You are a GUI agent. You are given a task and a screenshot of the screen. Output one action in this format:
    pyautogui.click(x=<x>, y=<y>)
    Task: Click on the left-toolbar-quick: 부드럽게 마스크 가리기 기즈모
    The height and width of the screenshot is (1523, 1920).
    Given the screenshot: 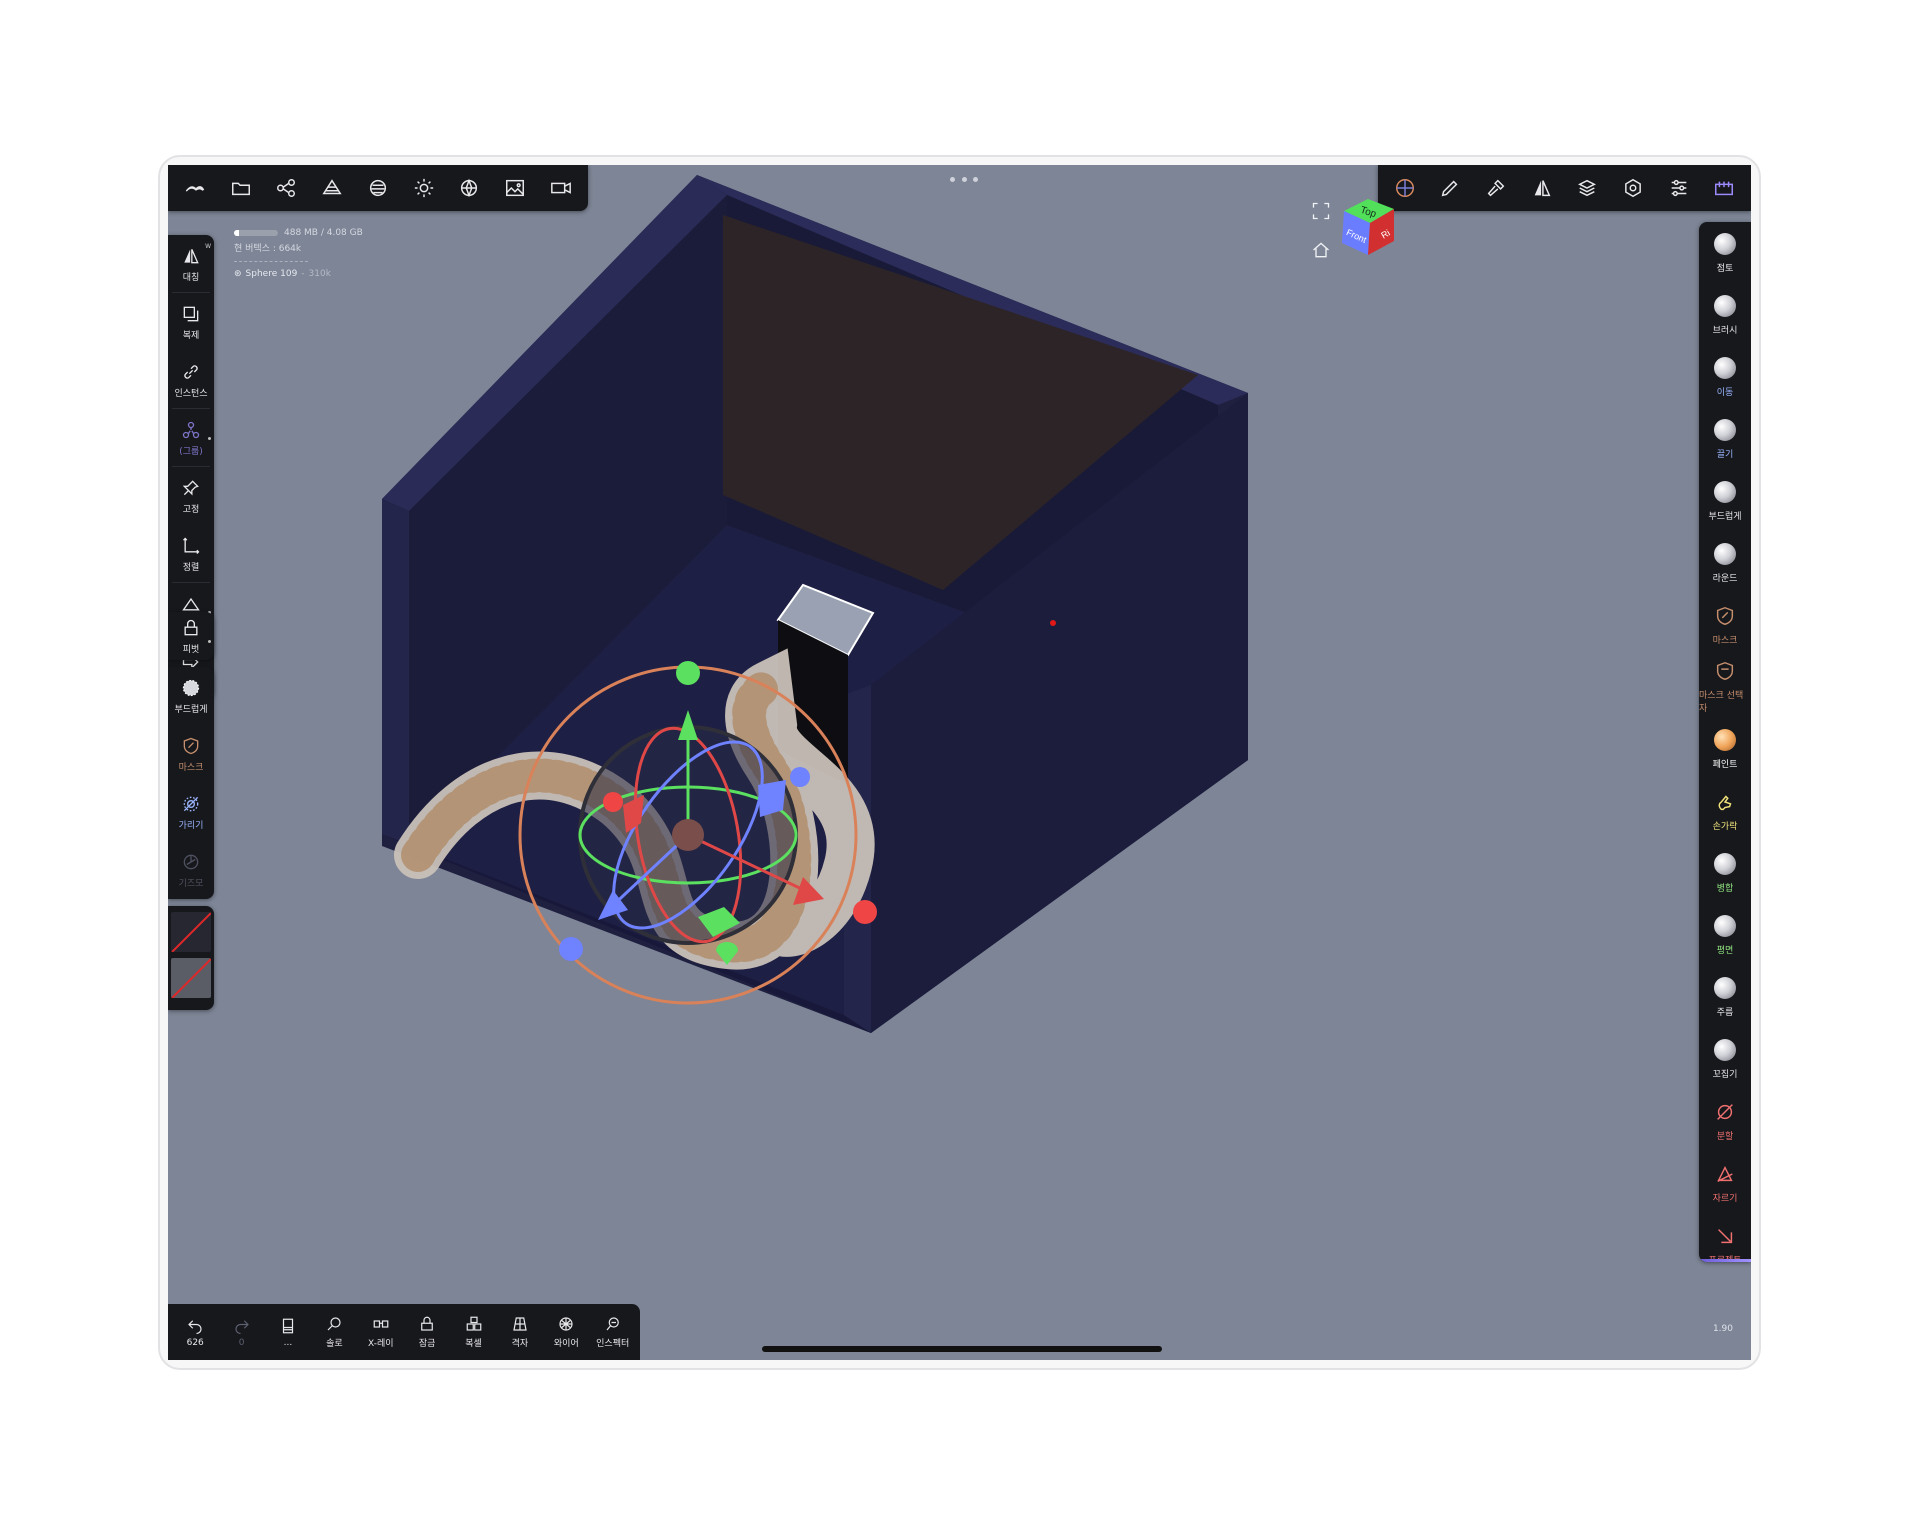 What is the action you would take?
    pyautogui.click(x=191, y=783)
    